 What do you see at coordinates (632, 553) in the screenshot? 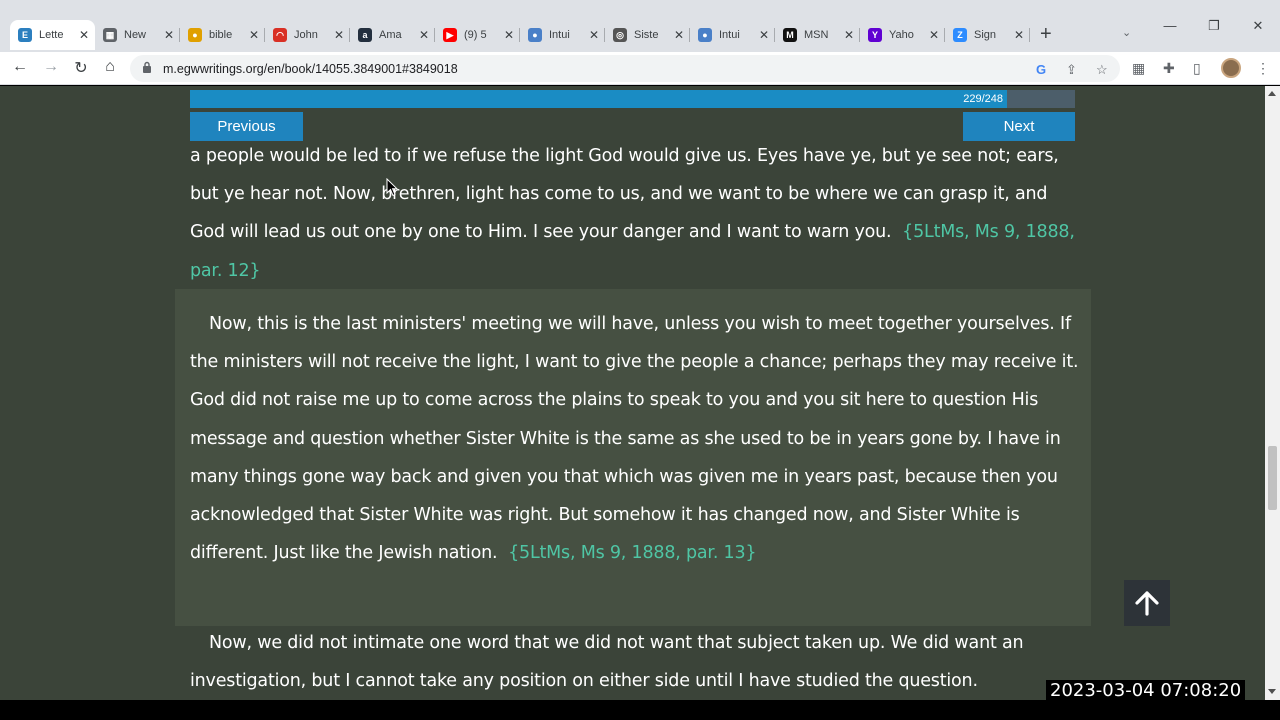
I see `paragraph-reference-link: {5LtMs, Ms 9, 1888, par. 13}` at bounding box center [632, 553].